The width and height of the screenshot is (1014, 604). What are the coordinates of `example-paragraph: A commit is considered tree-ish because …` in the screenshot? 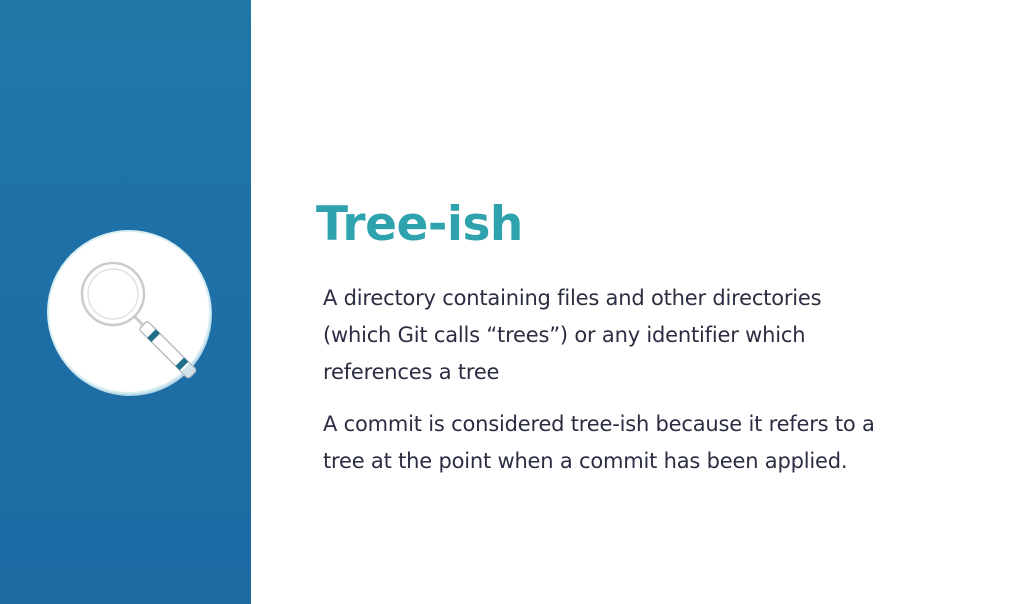 It's located at (599, 442).